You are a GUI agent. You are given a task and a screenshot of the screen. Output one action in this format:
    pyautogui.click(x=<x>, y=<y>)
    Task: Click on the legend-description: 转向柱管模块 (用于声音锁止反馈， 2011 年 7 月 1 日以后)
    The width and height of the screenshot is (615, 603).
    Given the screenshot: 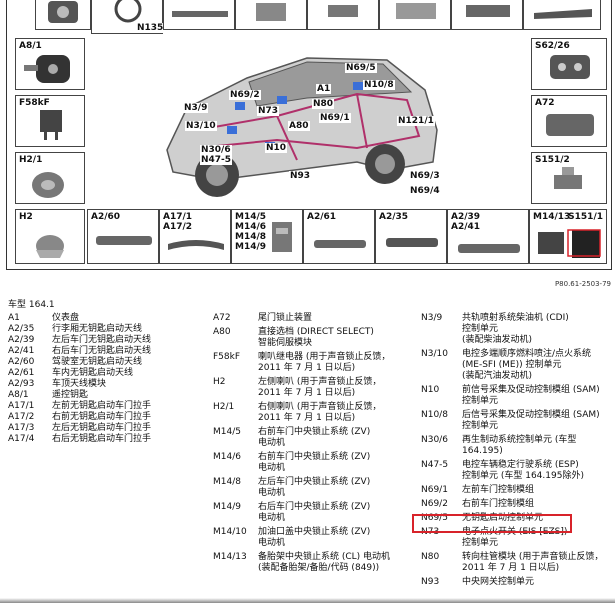 What is the action you would take?
    pyautogui.click(x=533, y=562)
    